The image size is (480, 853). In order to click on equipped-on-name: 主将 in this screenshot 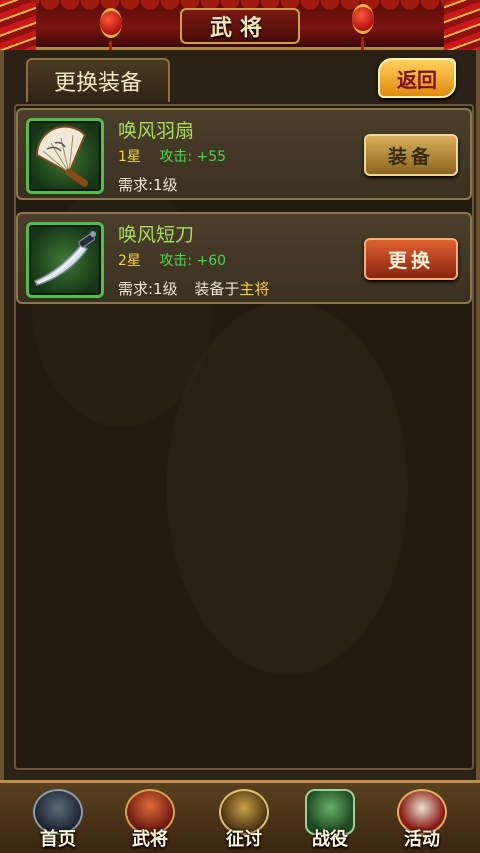, I will do `click(254, 289)`.